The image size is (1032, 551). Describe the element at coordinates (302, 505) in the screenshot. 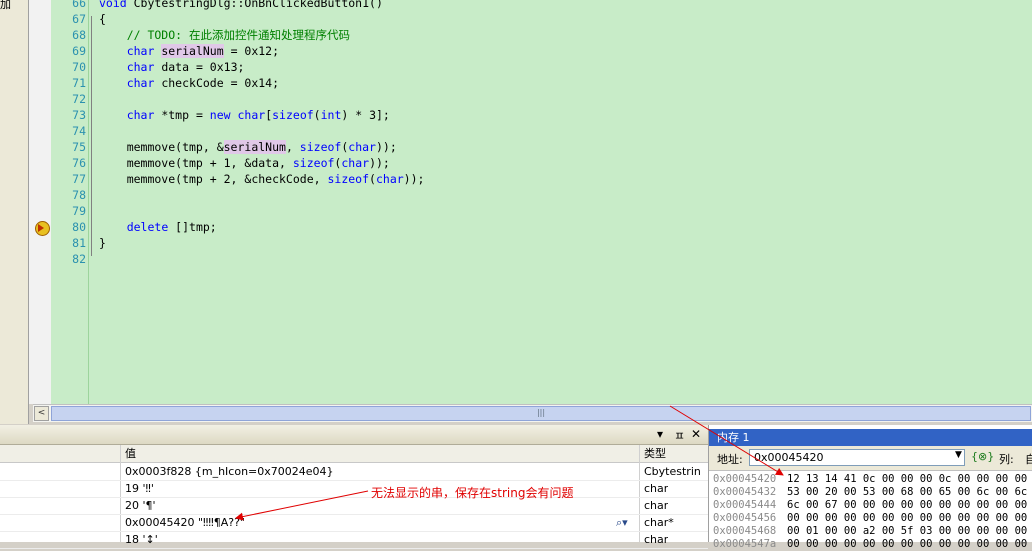

I see `annotation-arrow-to-value` at that location.